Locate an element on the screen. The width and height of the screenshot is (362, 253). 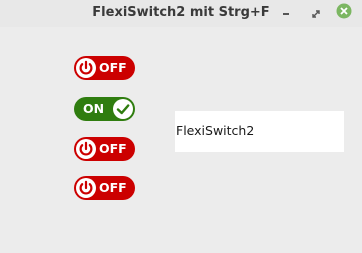
title-bar: FlexiSwitch2 mit Strg+F is located at coordinates (181, 13).